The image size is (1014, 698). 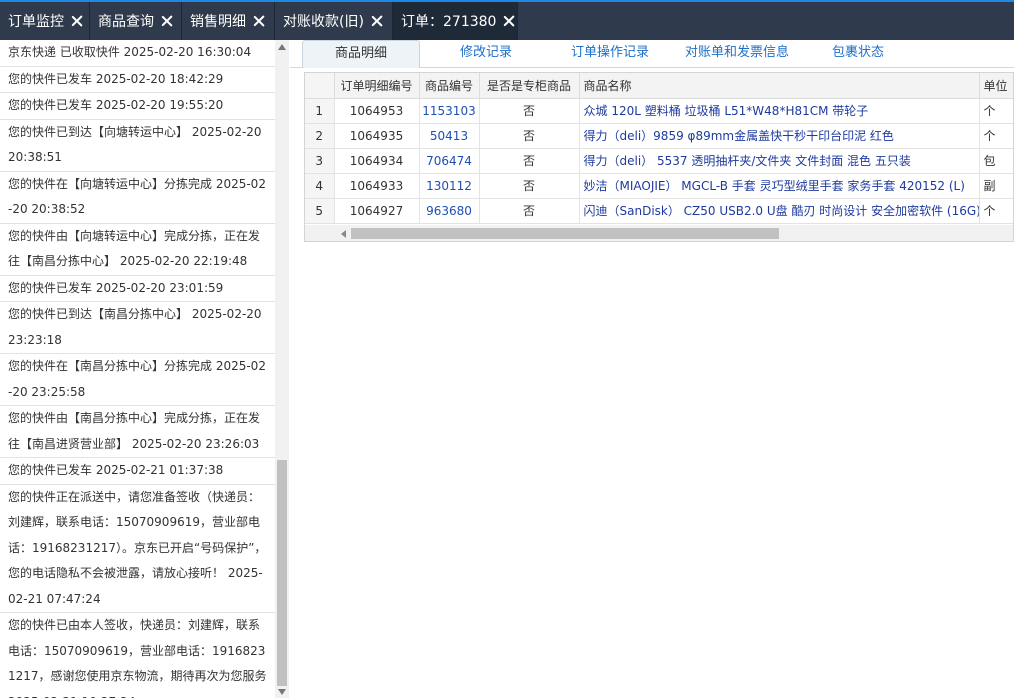 I want to click on subtab-modify-log: 修改记录, so click(x=486, y=54).